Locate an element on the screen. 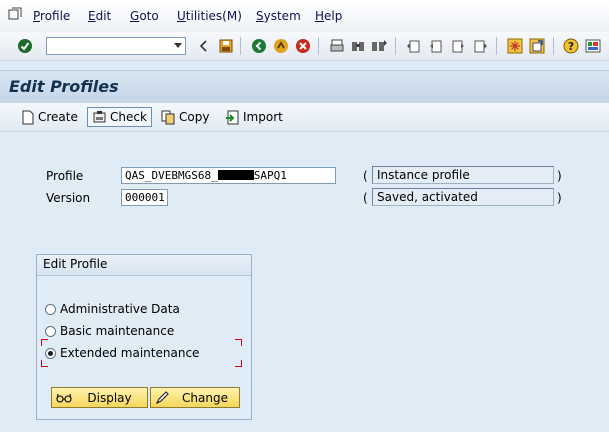 The image size is (609, 432). profile-value-suffix: SAPQ1 is located at coordinates (270, 175).